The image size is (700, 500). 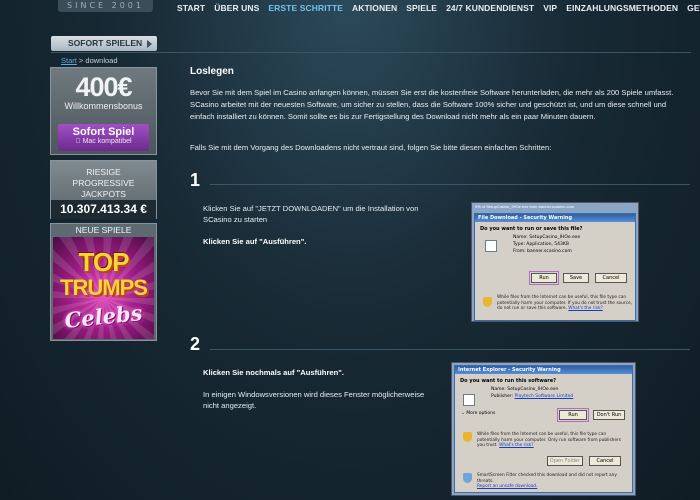 I want to click on sofort-spielen-label: SOFORT SPIELEN, so click(x=105, y=43).